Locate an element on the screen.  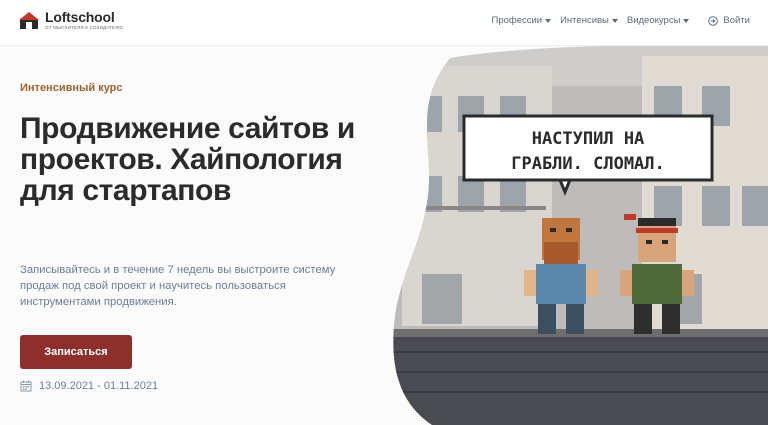
nav-item-professions: Профессии is located at coordinates (521, 20).